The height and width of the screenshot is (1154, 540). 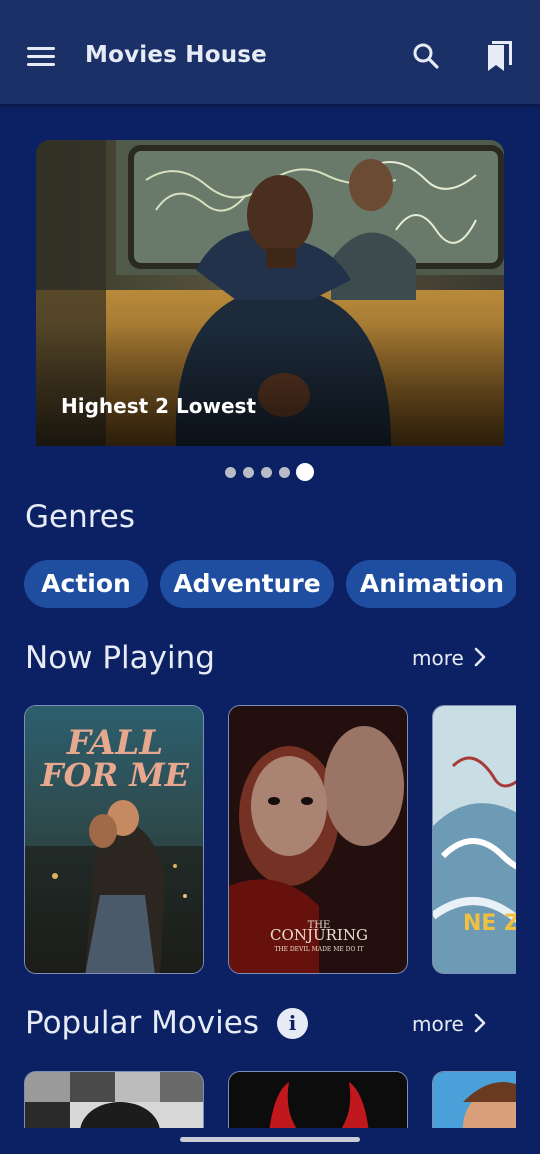 What do you see at coordinates (438, 658) in the screenshot?
I see `now-playing-more-link: more` at bounding box center [438, 658].